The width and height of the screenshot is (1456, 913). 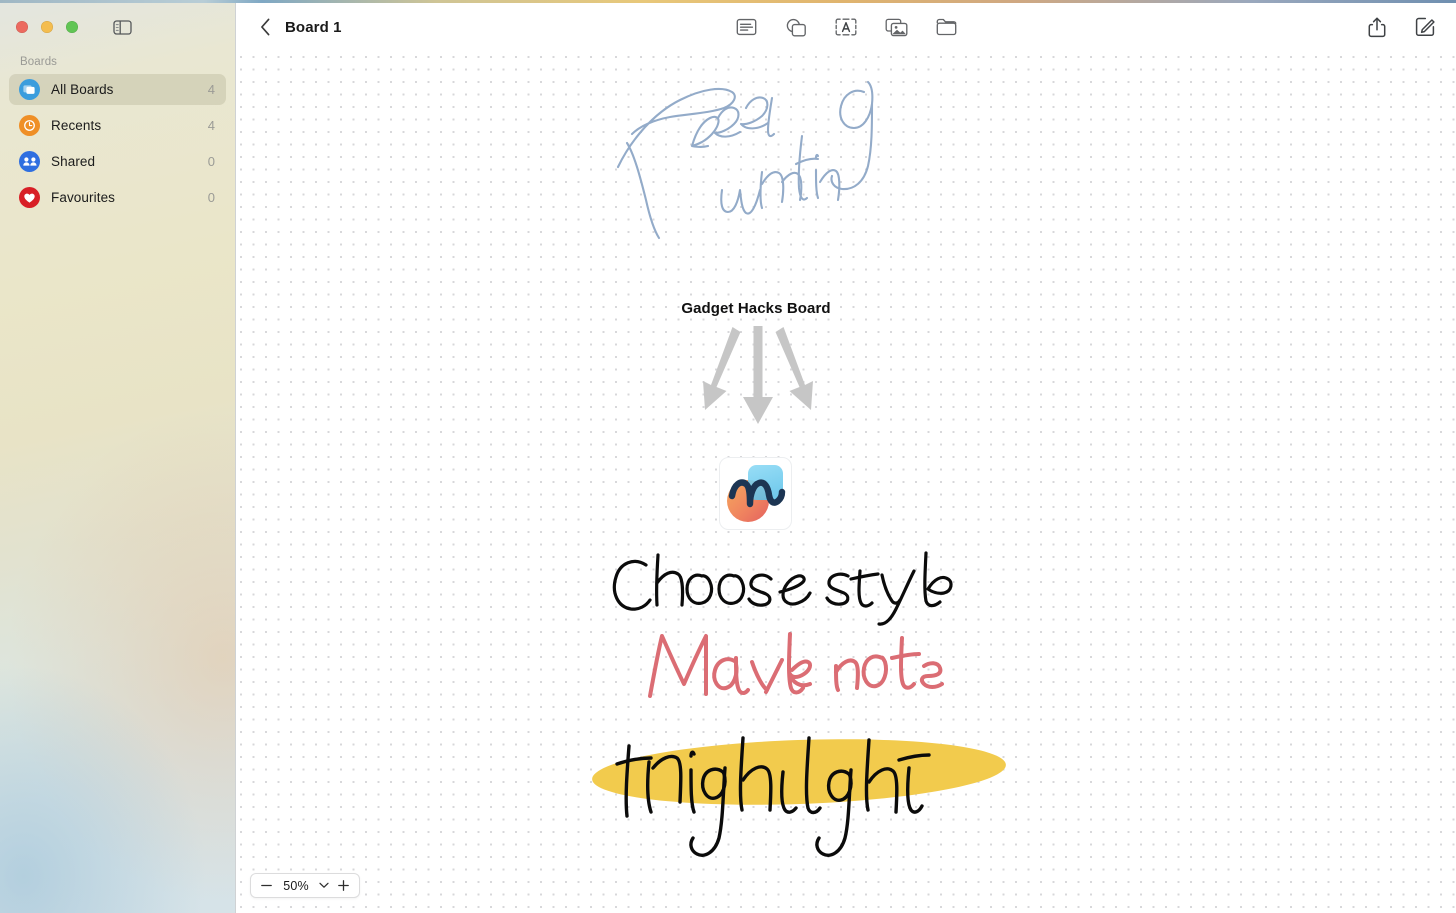 What do you see at coordinates (122, 27) in the screenshot?
I see `sidebar-toggle-icon` at bounding box center [122, 27].